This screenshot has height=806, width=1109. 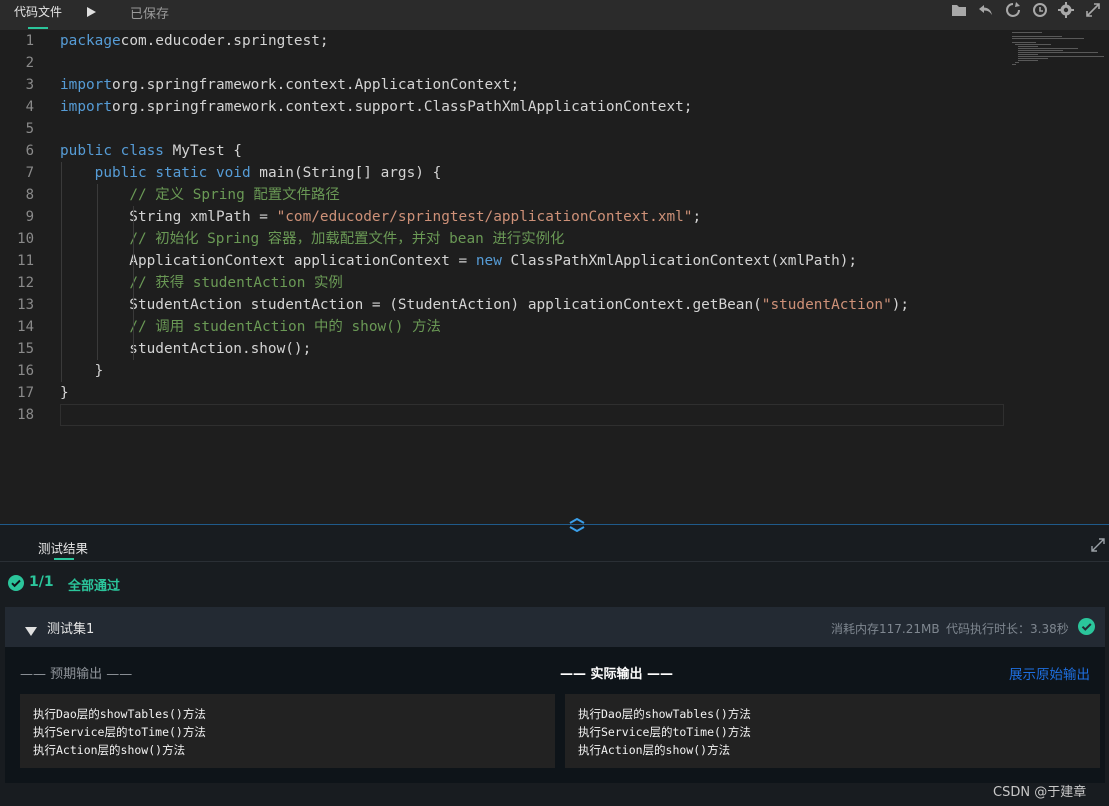 I want to click on fullscreen-icon, so click(x=1093, y=10).